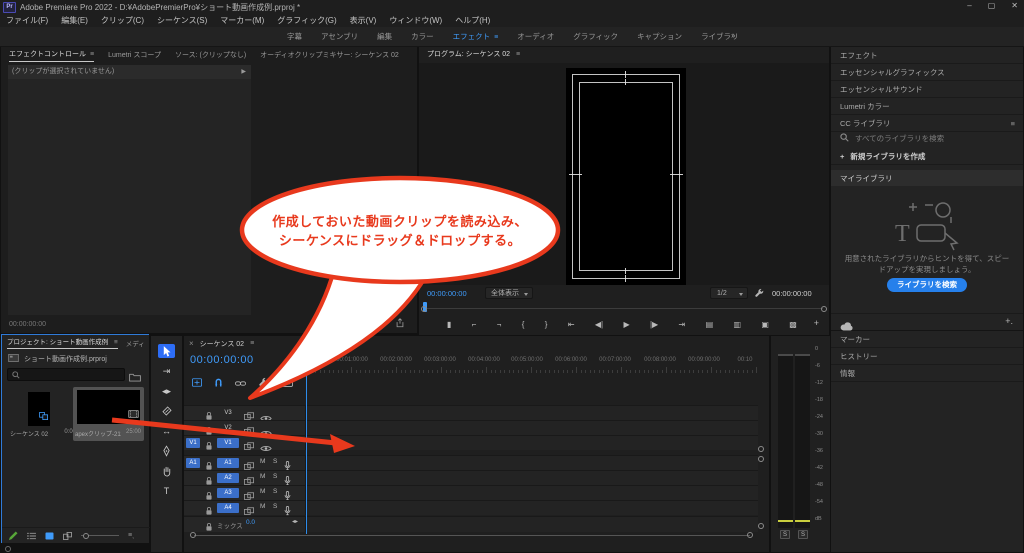  What do you see at coordinates (927, 339) in the screenshot?
I see `sidebar-panel-header: マーカー` at bounding box center [927, 339].